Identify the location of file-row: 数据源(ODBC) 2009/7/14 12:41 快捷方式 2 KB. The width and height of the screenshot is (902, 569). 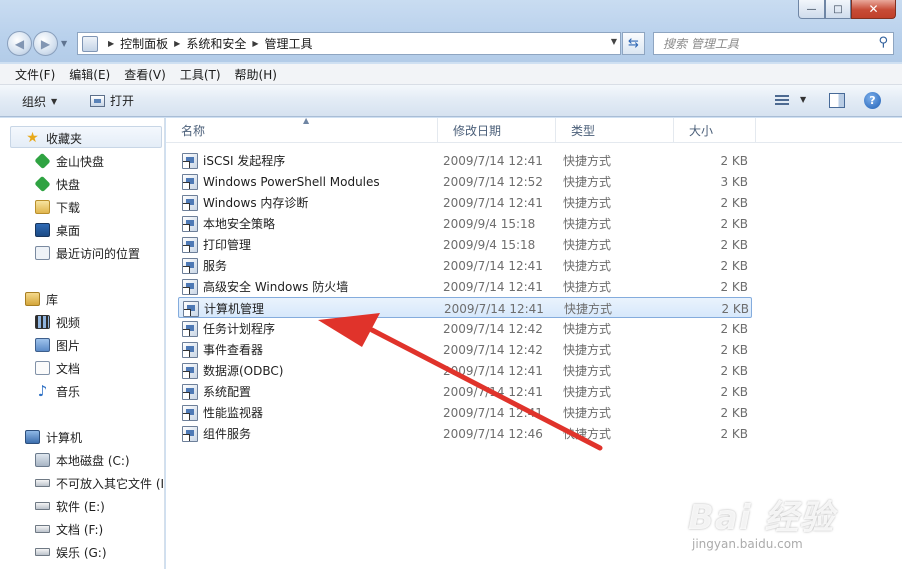
(465, 370).